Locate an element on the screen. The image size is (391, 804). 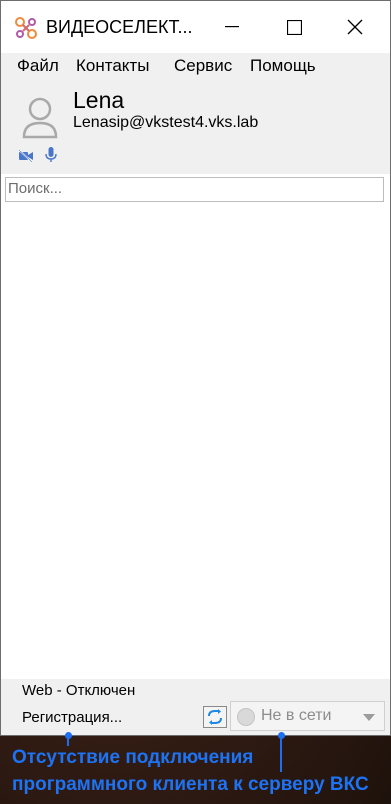
status-panel: Web - Отключен Регистрация... Не в сети is located at coordinates (195, 707).